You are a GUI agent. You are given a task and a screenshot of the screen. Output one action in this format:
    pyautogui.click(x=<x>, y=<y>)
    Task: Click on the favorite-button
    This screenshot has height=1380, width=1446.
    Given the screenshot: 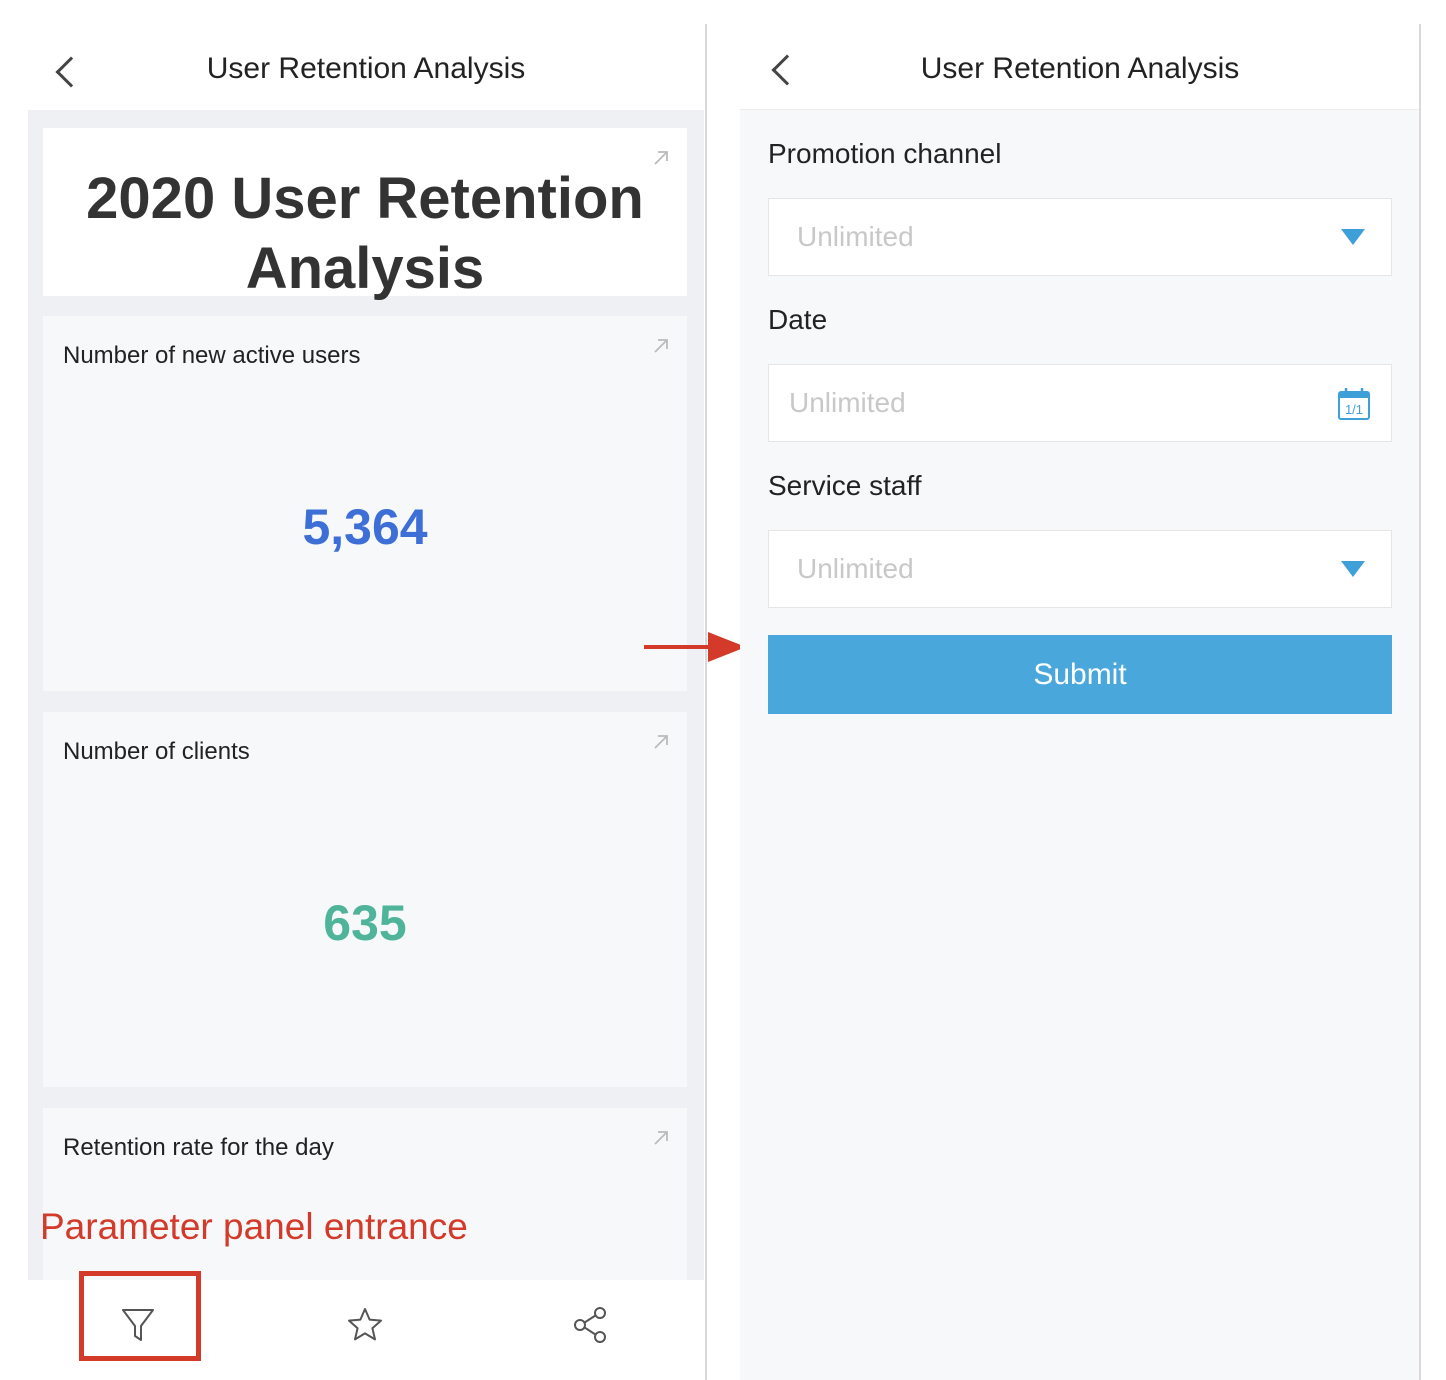 What is the action you would take?
    pyautogui.click(x=365, y=1325)
    